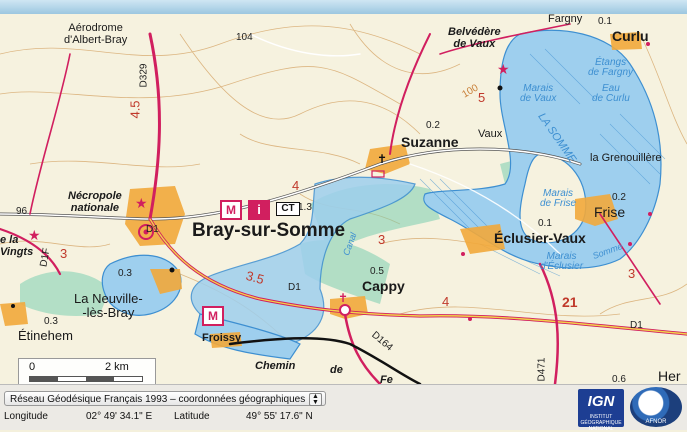  What do you see at coordinates (558, 198) in the screenshot?
I see `label-marais-frise: Marais de Frise` at bounding box center [558, 198].